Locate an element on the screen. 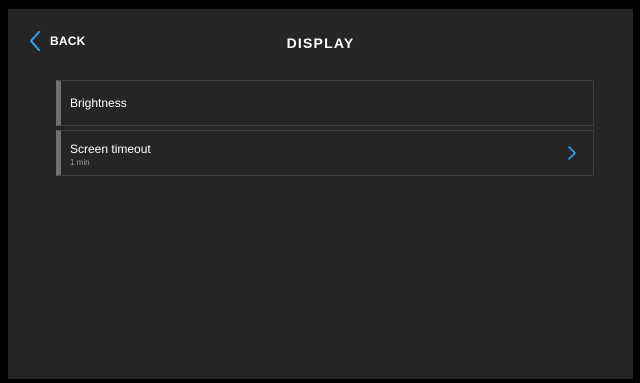 This screenshot has width=640, height=383. brightness-label: Brightness is located at coordinates (98, 103).